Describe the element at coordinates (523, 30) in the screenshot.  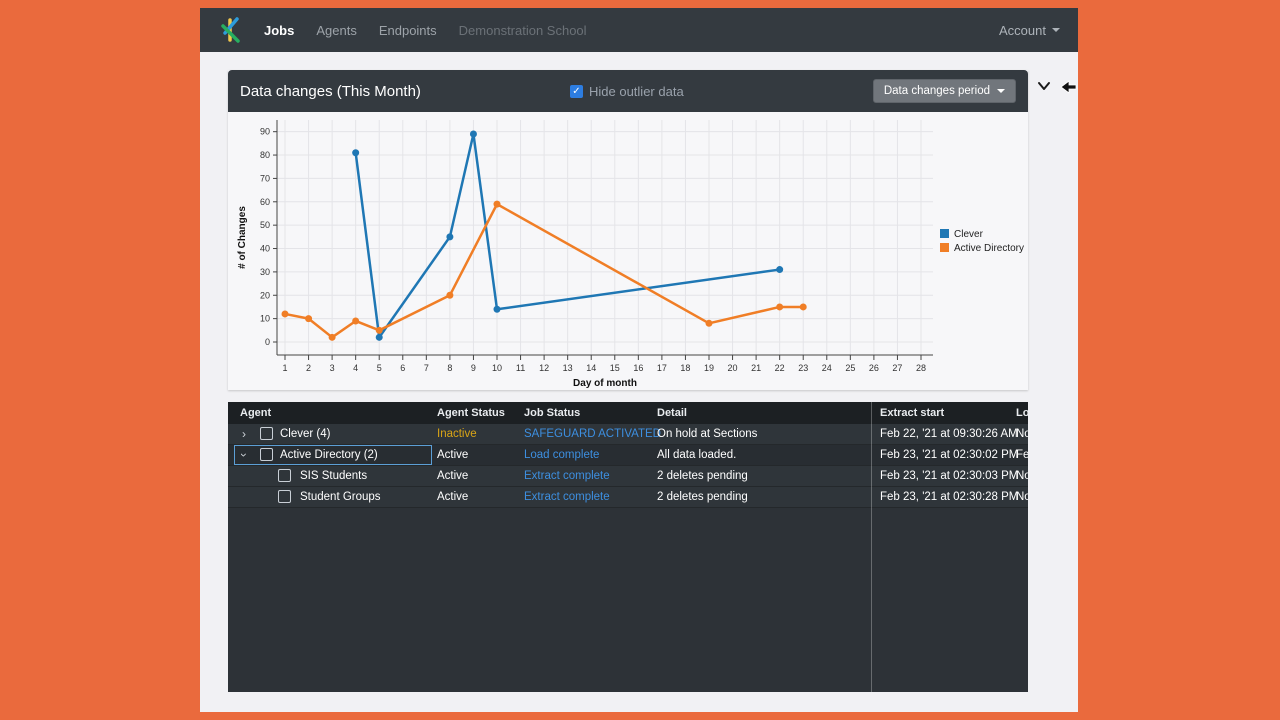
I see `nav-item-demonstration-school: Demonstration School` at that location.